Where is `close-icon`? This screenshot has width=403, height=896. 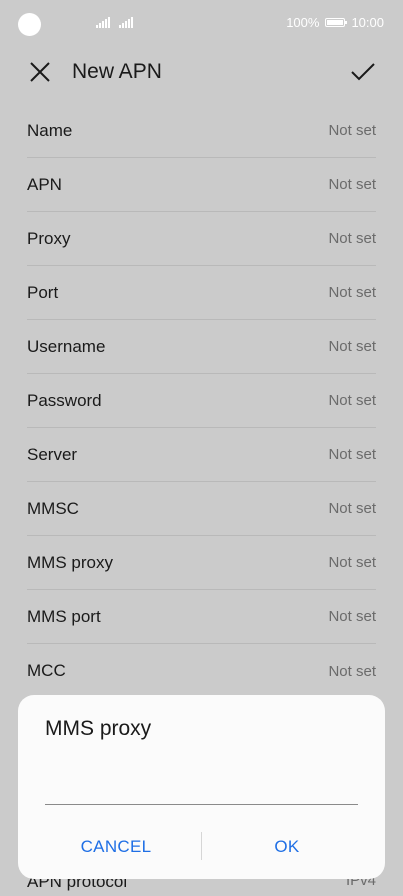 close-icon is located at coordinates (40, 72).